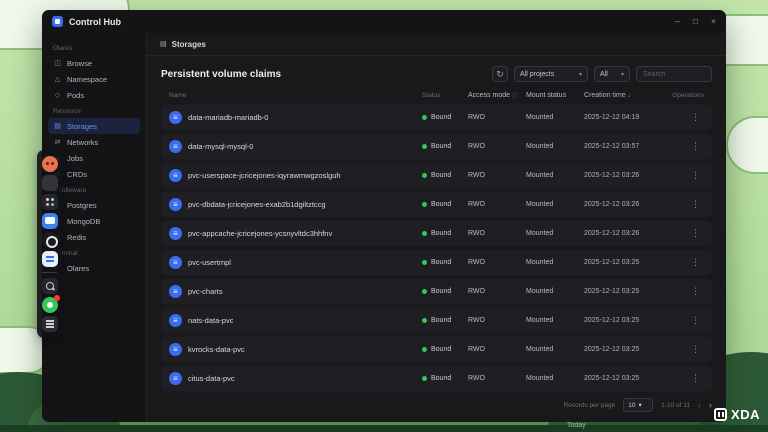 The height and width of the screenshot is (432, 768). Describe the element at coordinates (576, 425) in the screenshot. I see `desktop-widget-label: Today` at that location.